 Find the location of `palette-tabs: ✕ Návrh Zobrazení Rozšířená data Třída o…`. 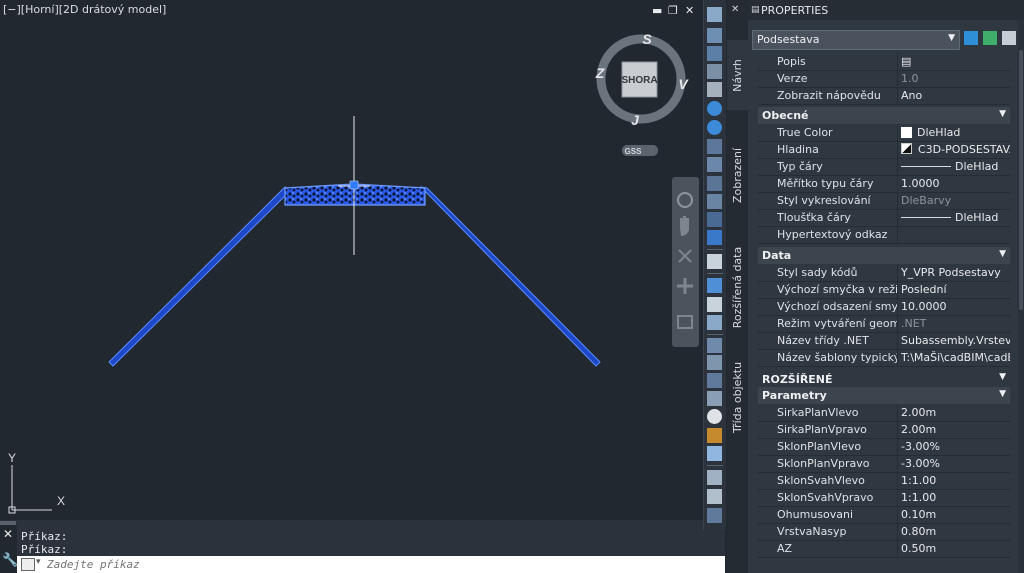

palette-tabs: ✕ Návrh Zobrazení Rozšířená data Třída o… is located at coordinates (737, 286).